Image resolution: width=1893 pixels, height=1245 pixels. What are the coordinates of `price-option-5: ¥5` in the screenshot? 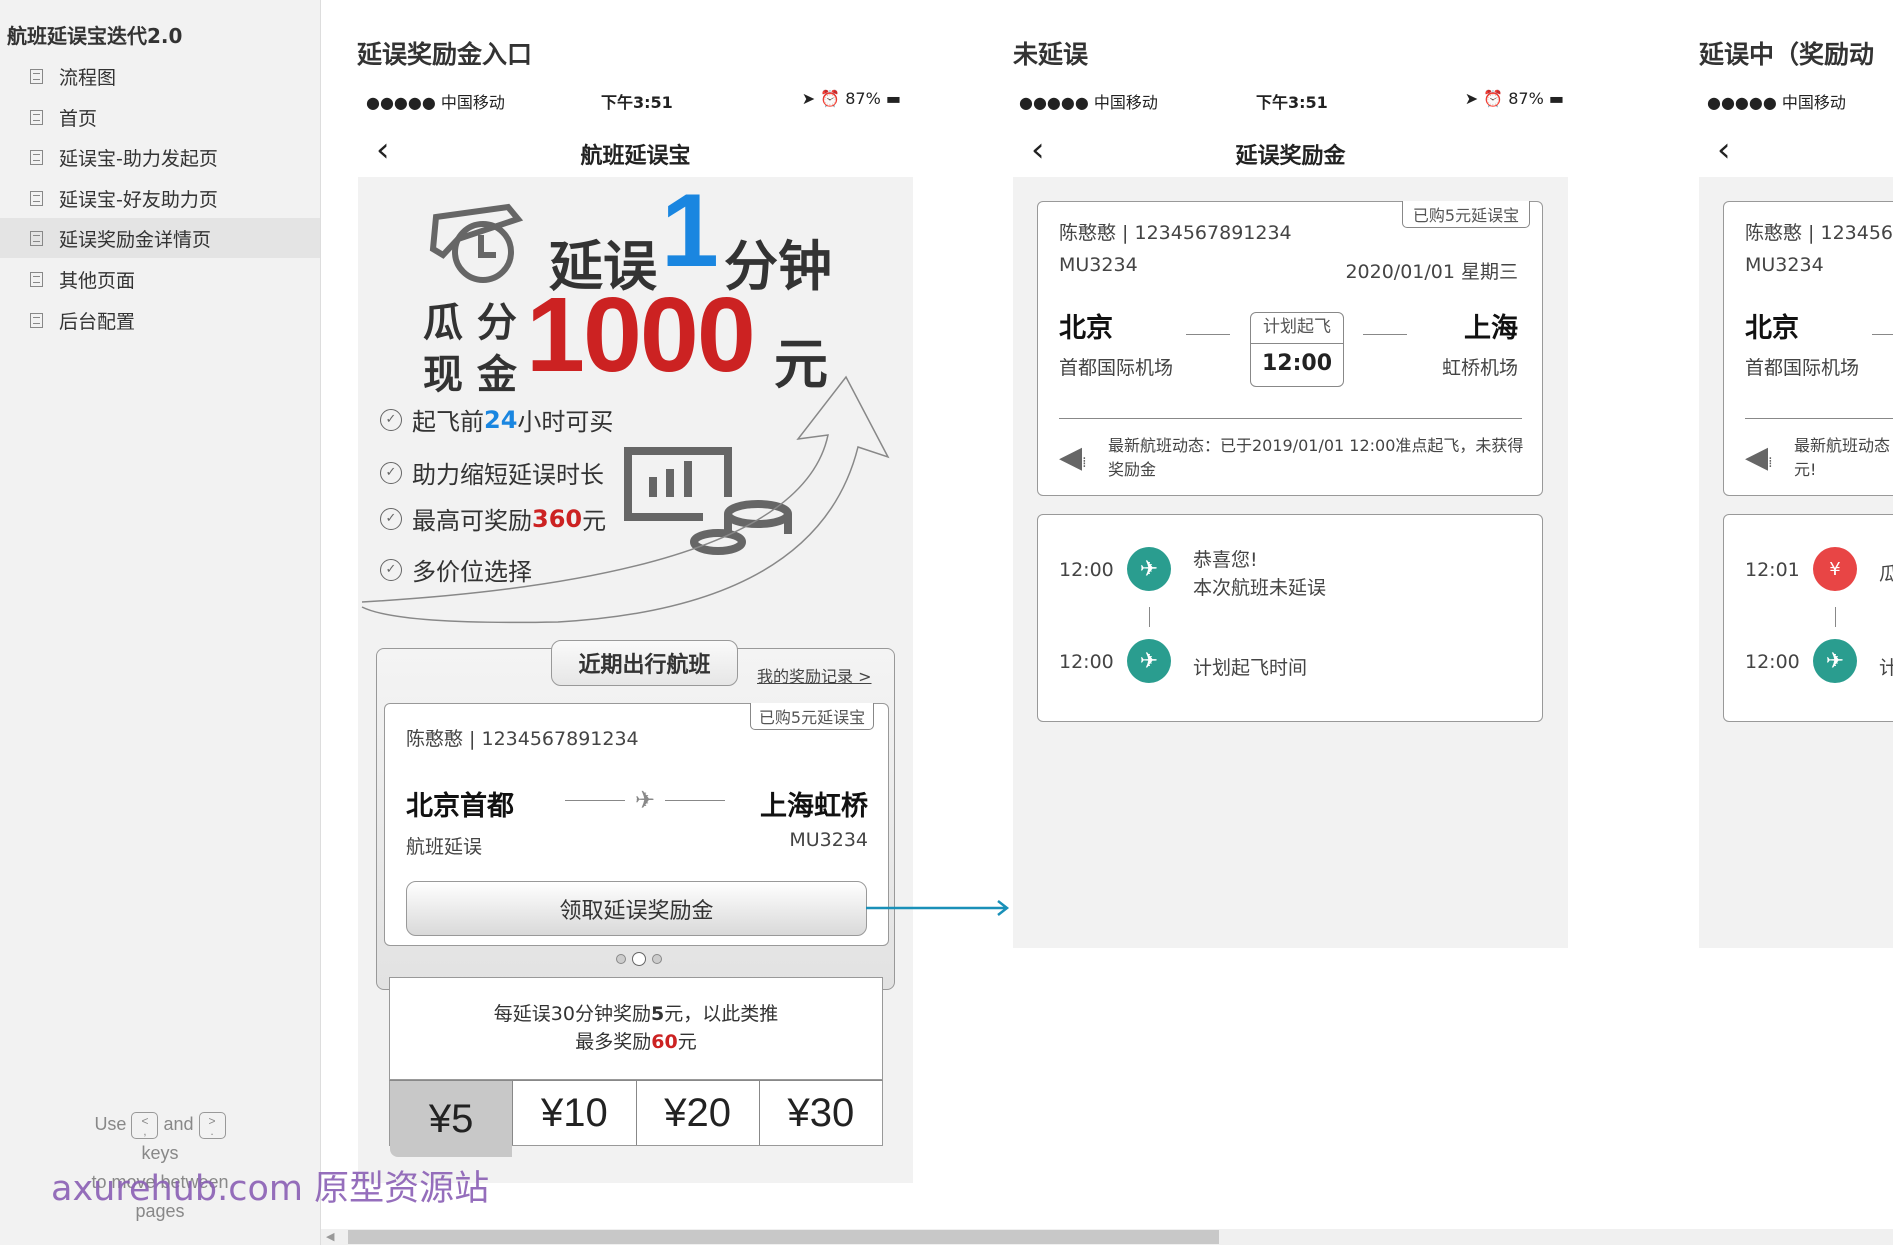 It's located at (451, 1119).